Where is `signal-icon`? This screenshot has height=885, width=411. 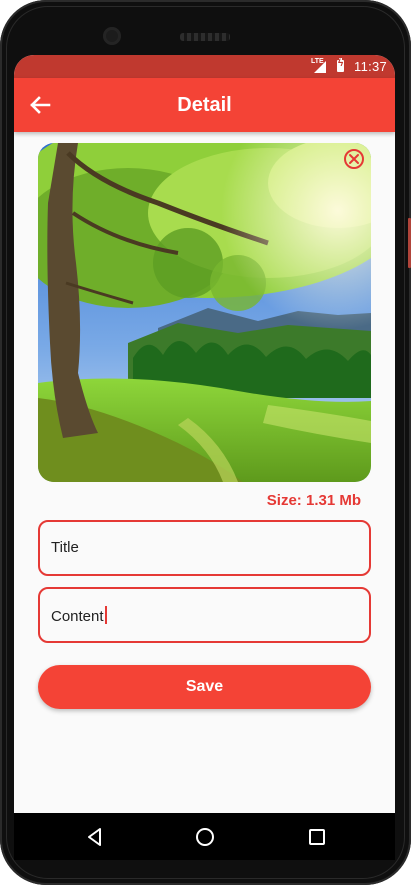
signal-icon is located at coordinates (320, 67).